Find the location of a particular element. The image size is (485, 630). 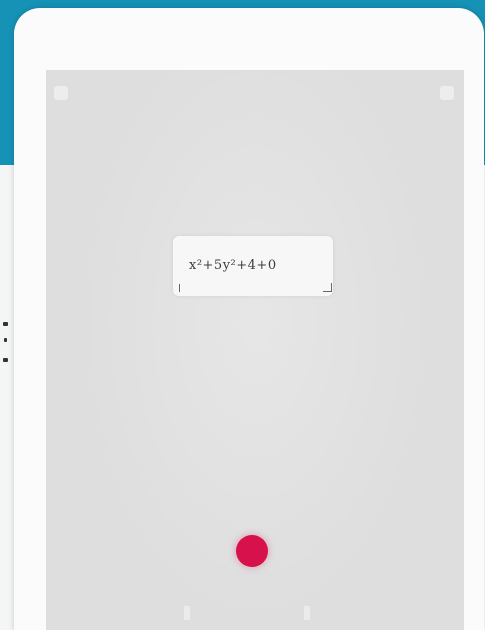

capture-button is located at coordinates (252, 551).